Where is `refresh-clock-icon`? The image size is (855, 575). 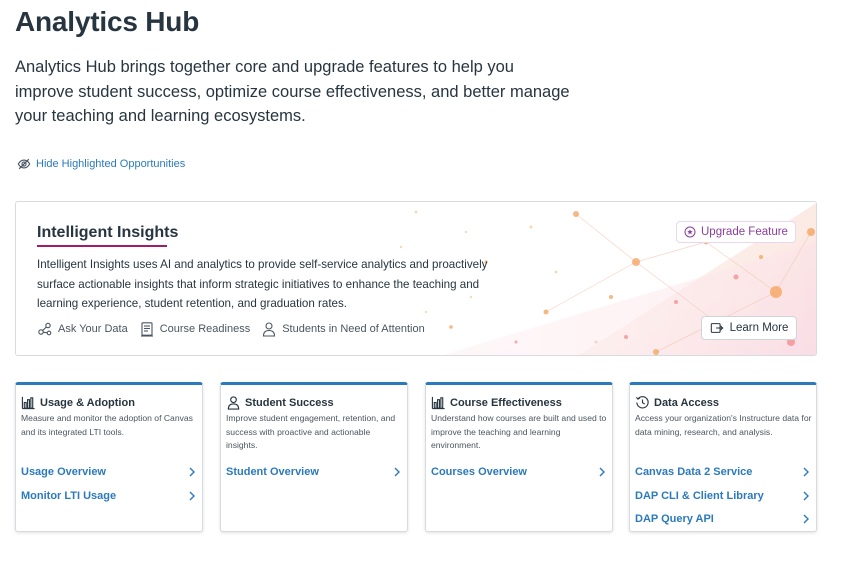
refresh-clock-icon is located at coordinates (642, 402).